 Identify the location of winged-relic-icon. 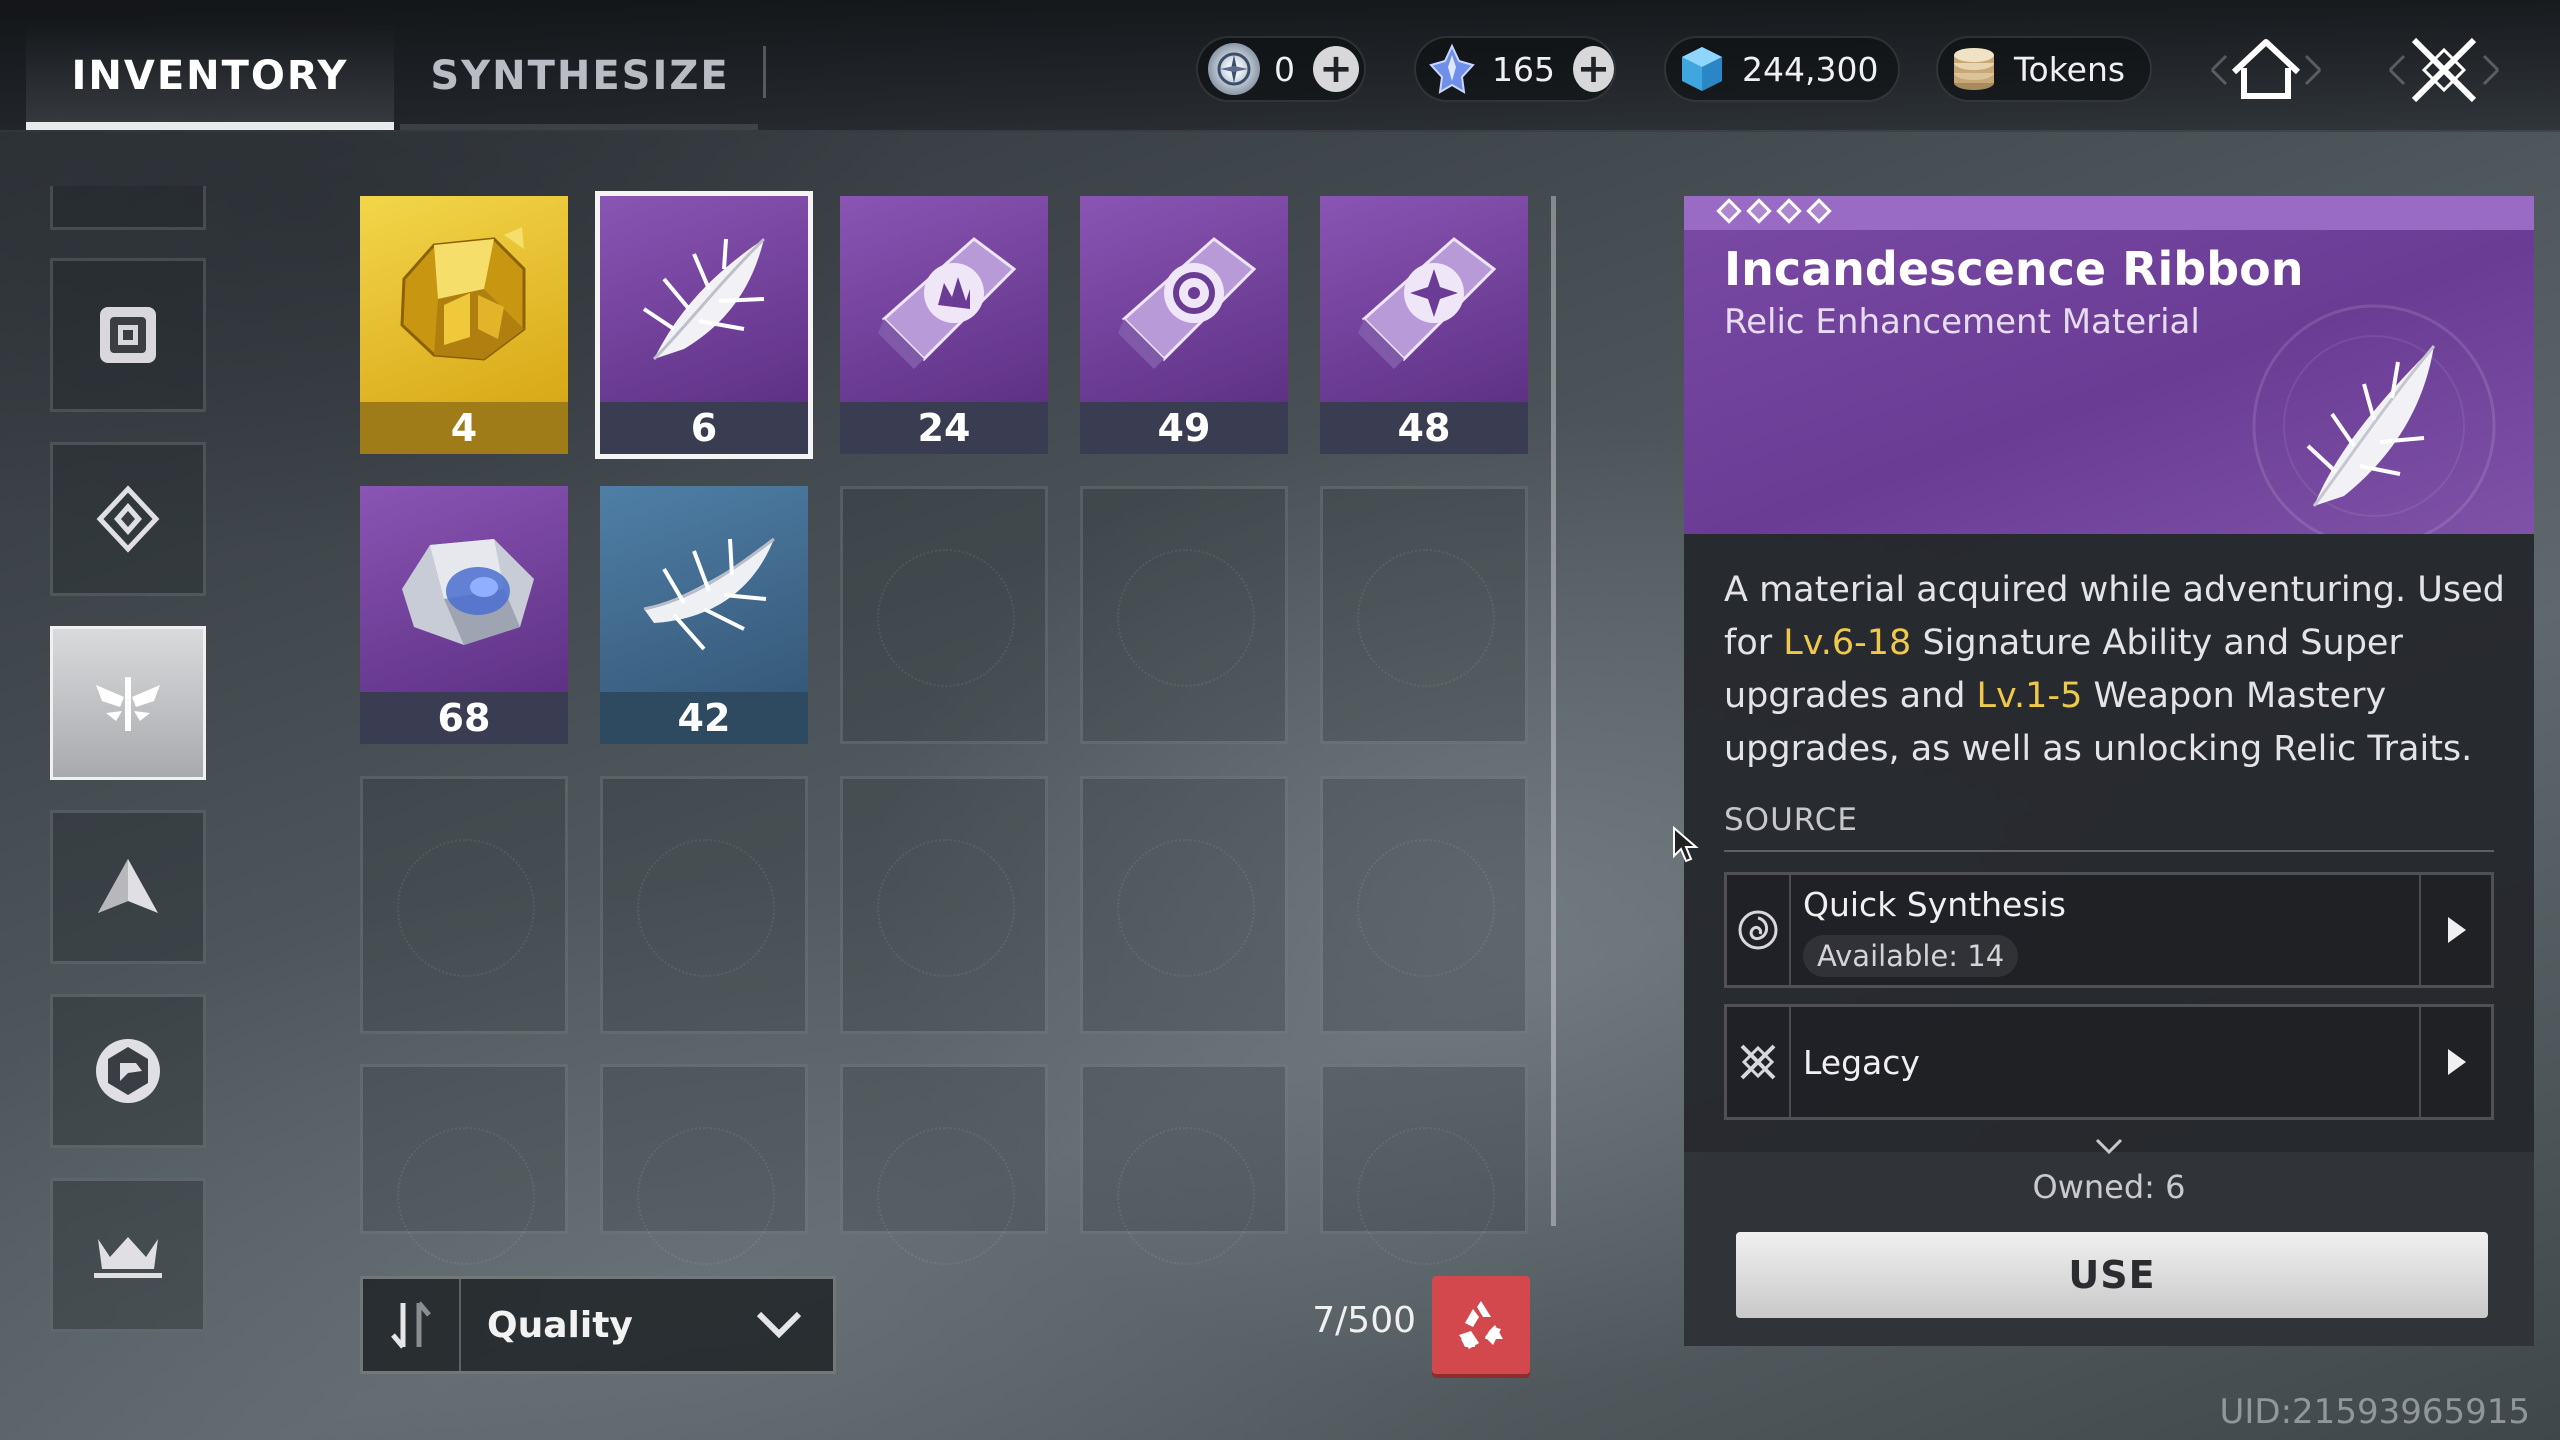
(128, 704).